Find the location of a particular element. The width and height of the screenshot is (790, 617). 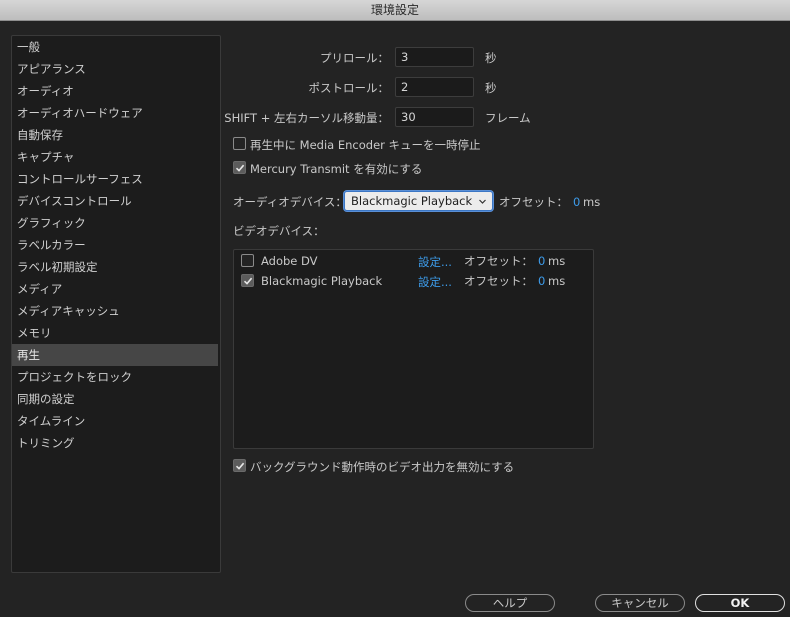

preroll-label: プリロール： is located at coordinates (354, 58).